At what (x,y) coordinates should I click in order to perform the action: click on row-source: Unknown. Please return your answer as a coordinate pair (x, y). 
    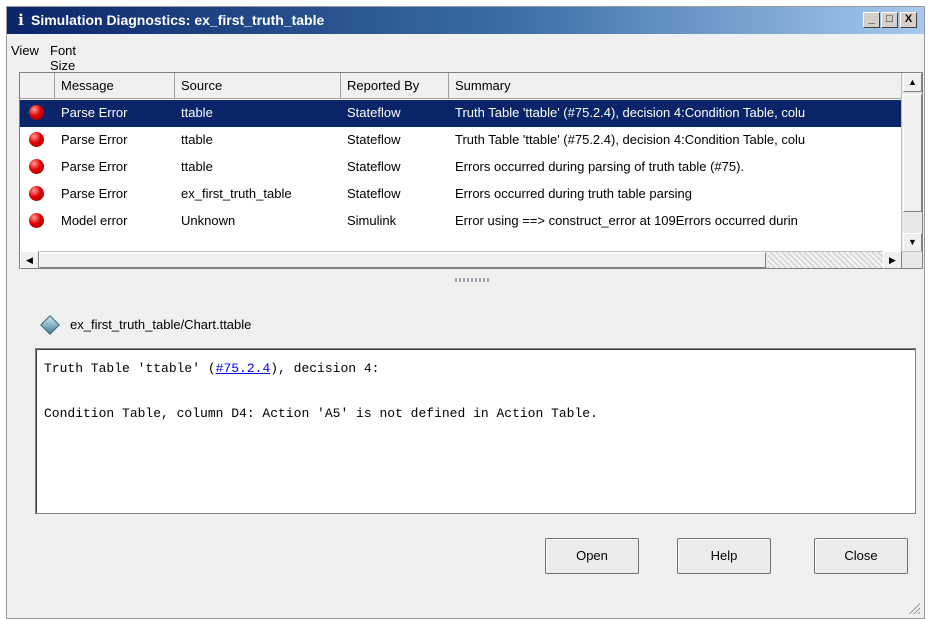
    Looking at the image, I should click on (208, 220).